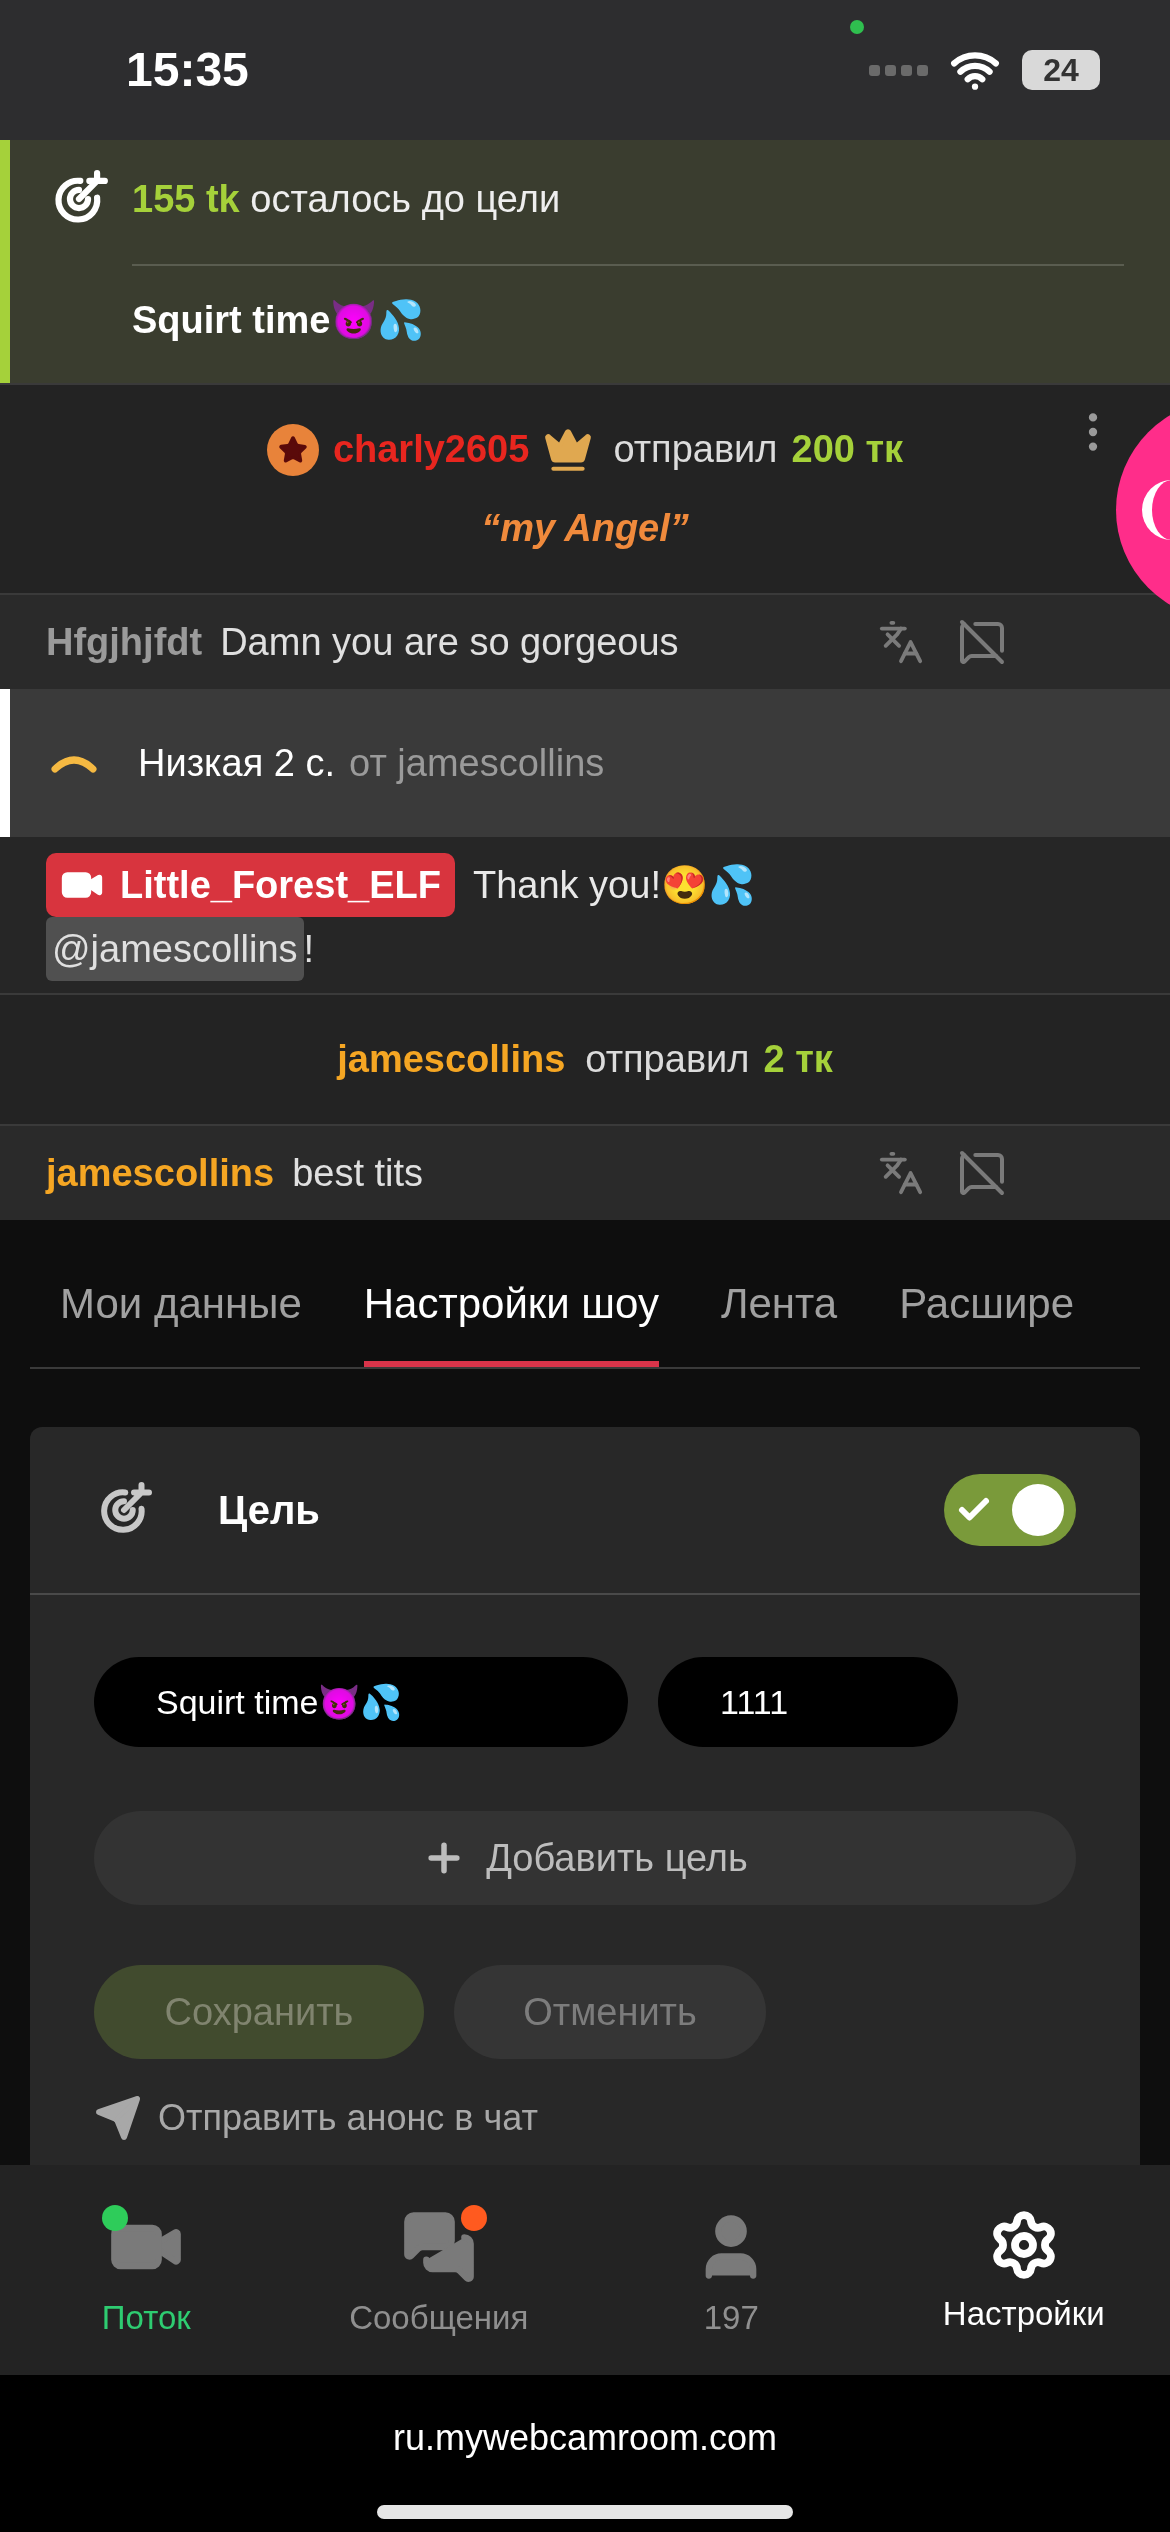 The height and width of the screenshot is (2532, 1170). I want to click on vibration-sender: от jamescollins, so click(477, 763).